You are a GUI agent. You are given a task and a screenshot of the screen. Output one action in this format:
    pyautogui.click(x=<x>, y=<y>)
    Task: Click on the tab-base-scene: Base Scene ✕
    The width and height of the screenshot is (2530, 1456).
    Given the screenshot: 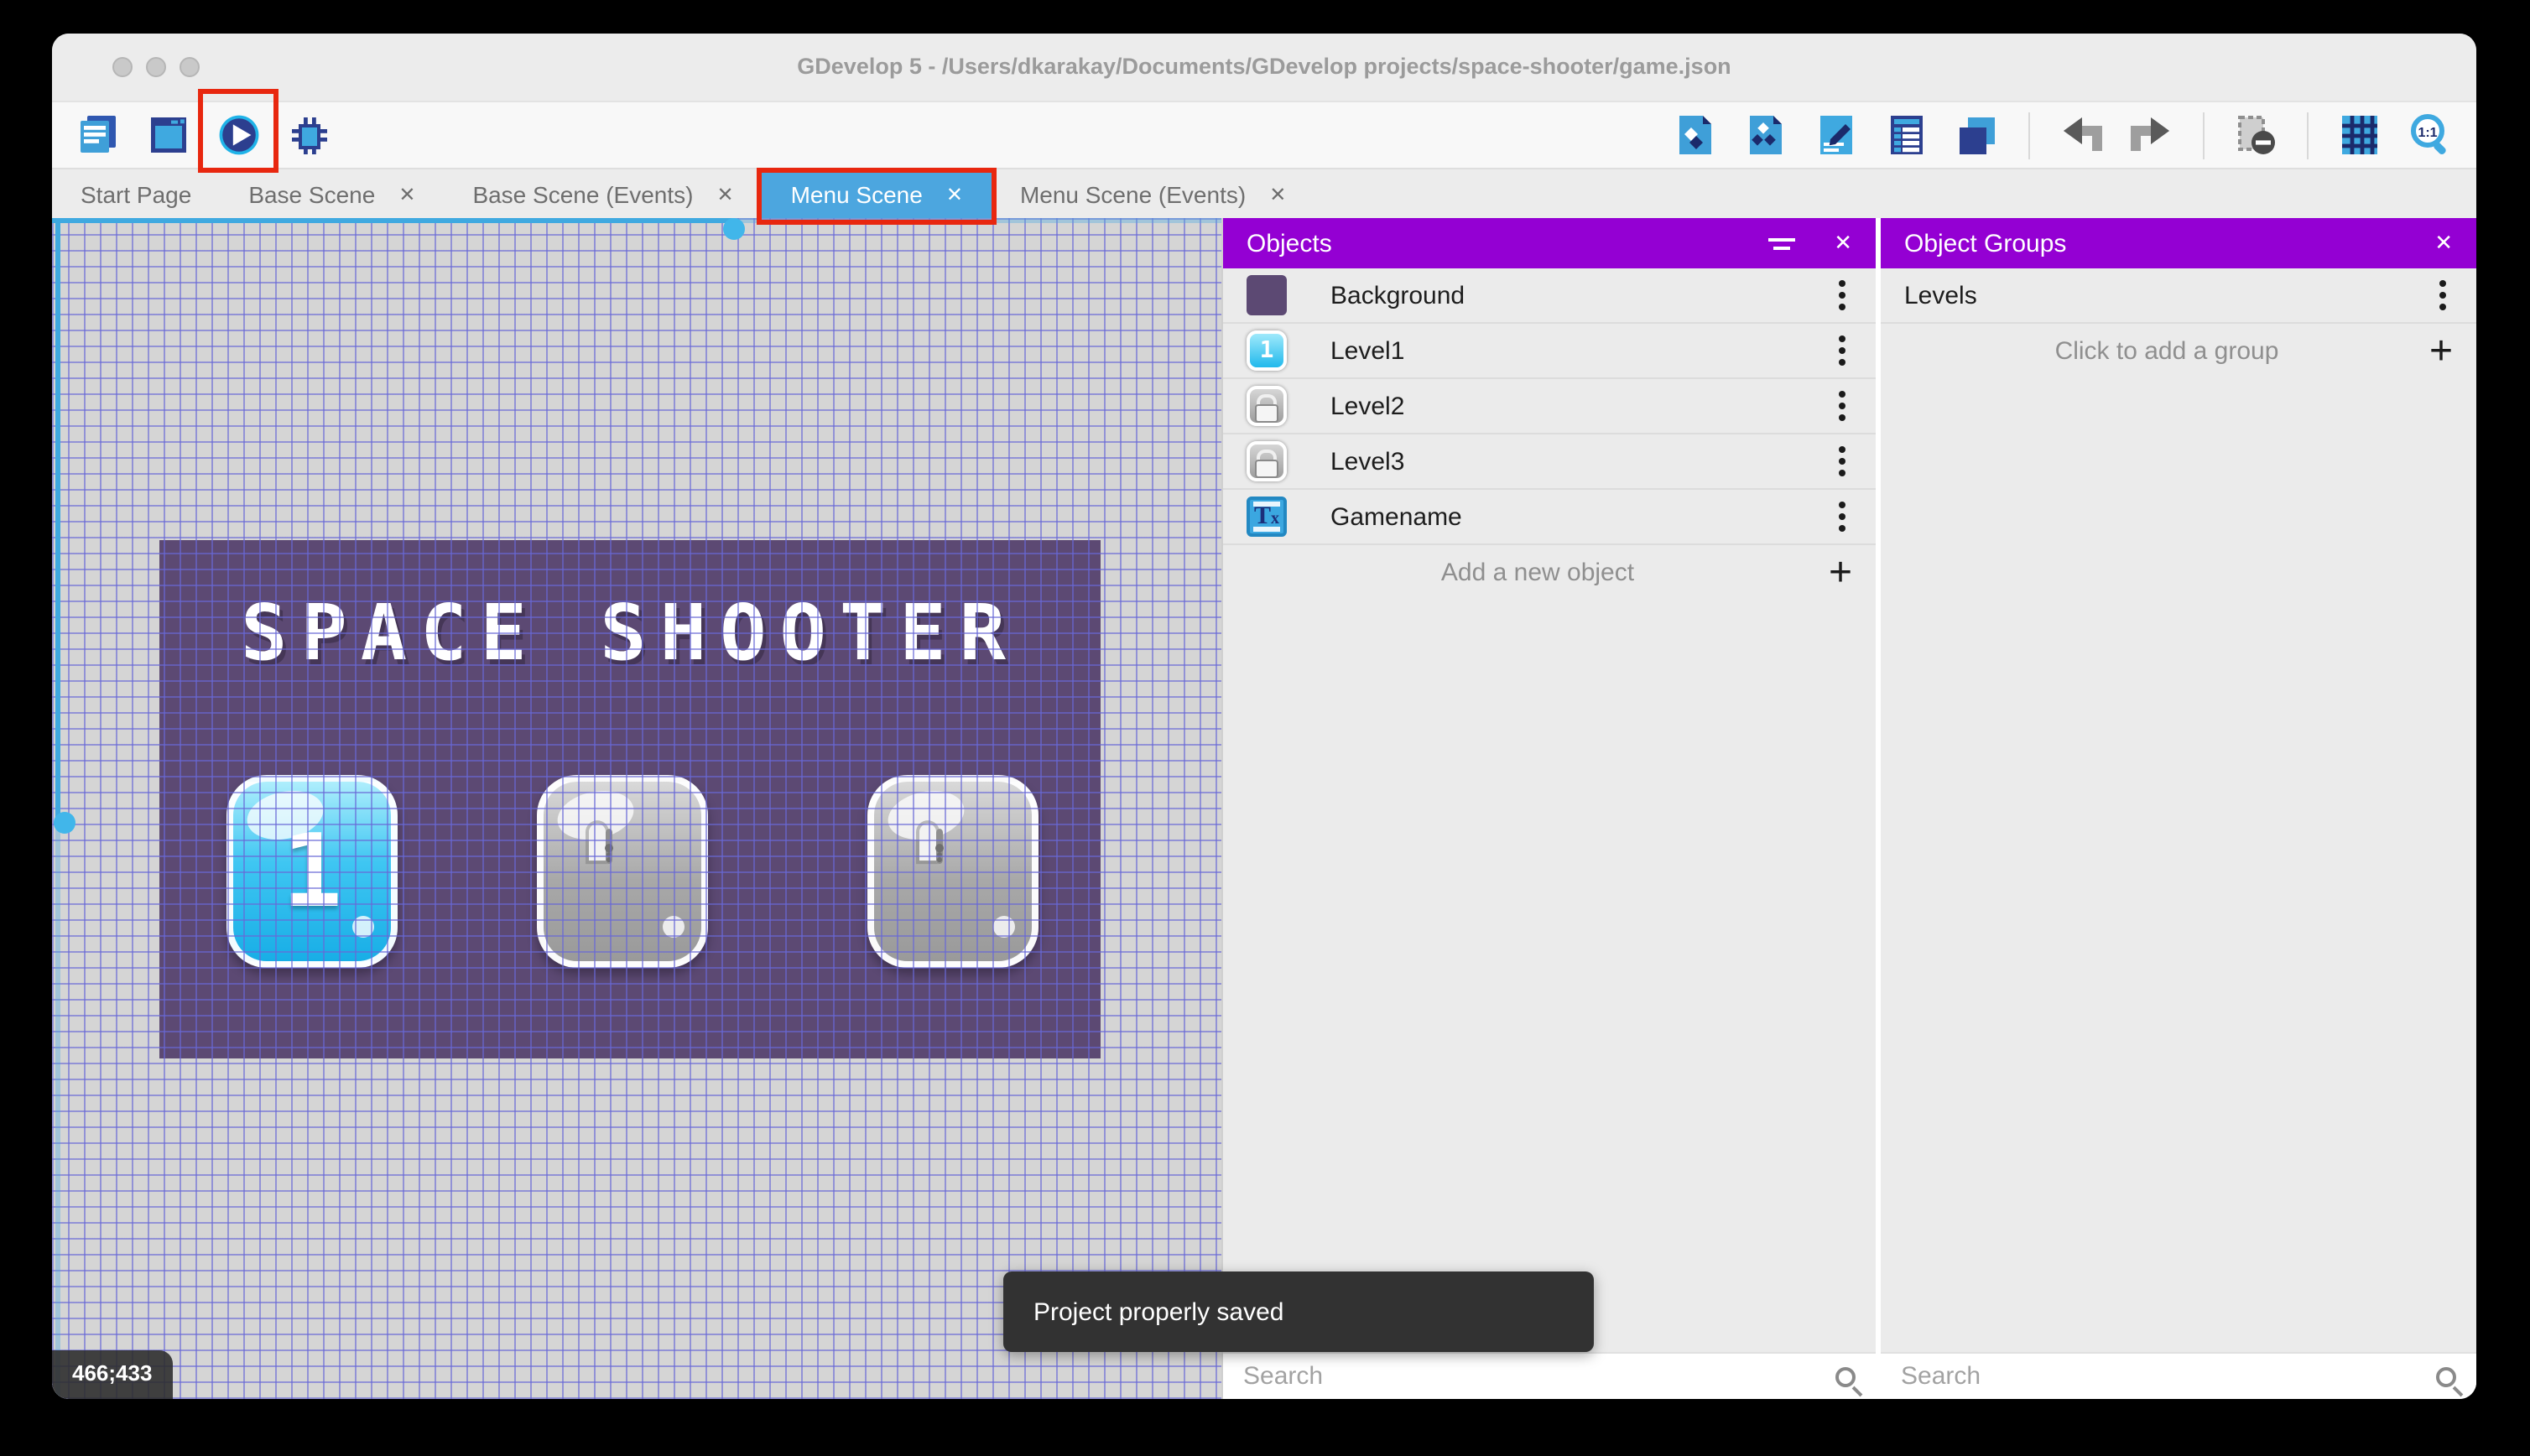 What is the action you would take?
    pyautogui.click(x=332, y=193)
    